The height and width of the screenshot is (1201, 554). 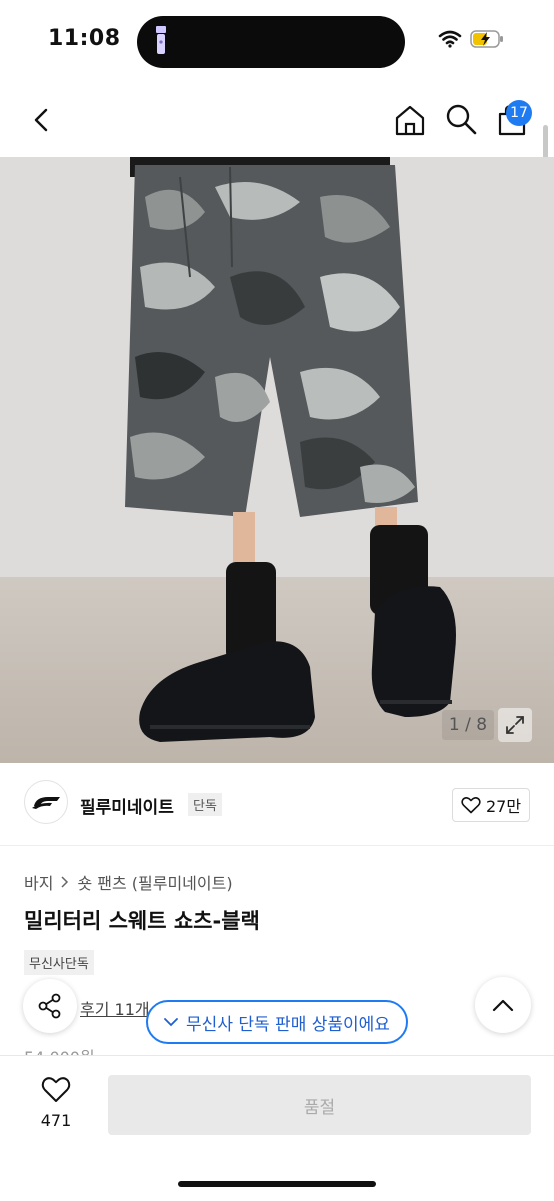 What do you see at coordinates (84, 38) in the screenshot?
I see `status-time: 11:08` at bounding box center [84, 38].